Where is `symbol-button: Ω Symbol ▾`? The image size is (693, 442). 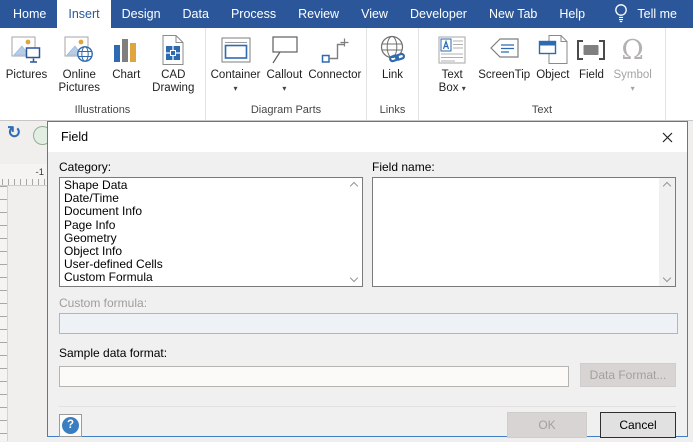 symbol-button: Ω Symbol ▾ is located at coordinates (632, 64).